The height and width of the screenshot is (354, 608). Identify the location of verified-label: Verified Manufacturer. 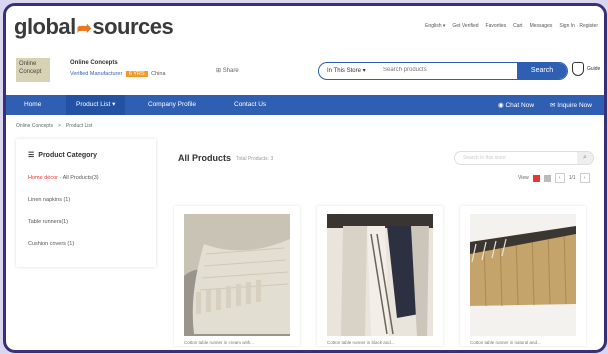
(96, 74).